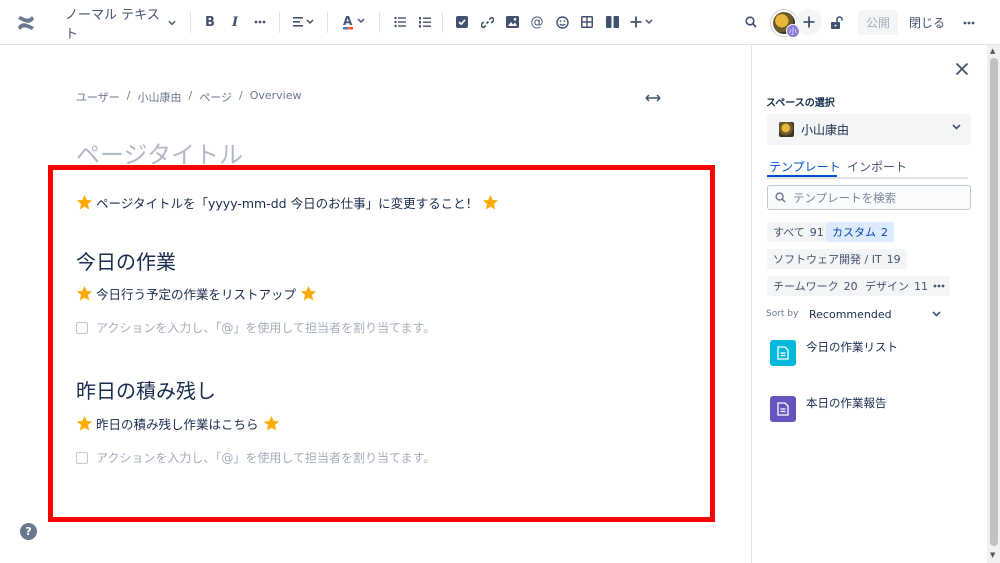 The height and width of the screenshot is (563, 1000). Describe the element at coordinates (189, 97) in the screenshot. I see `breadcrumb: ユーザー / 小山康由 / ページ / Overview` at that location.